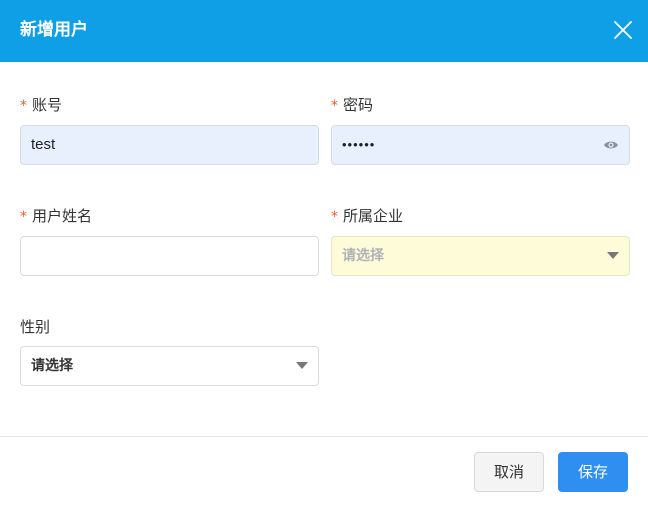  I want to click on user-name-label-text: 用户姓名, so click(62, 216).